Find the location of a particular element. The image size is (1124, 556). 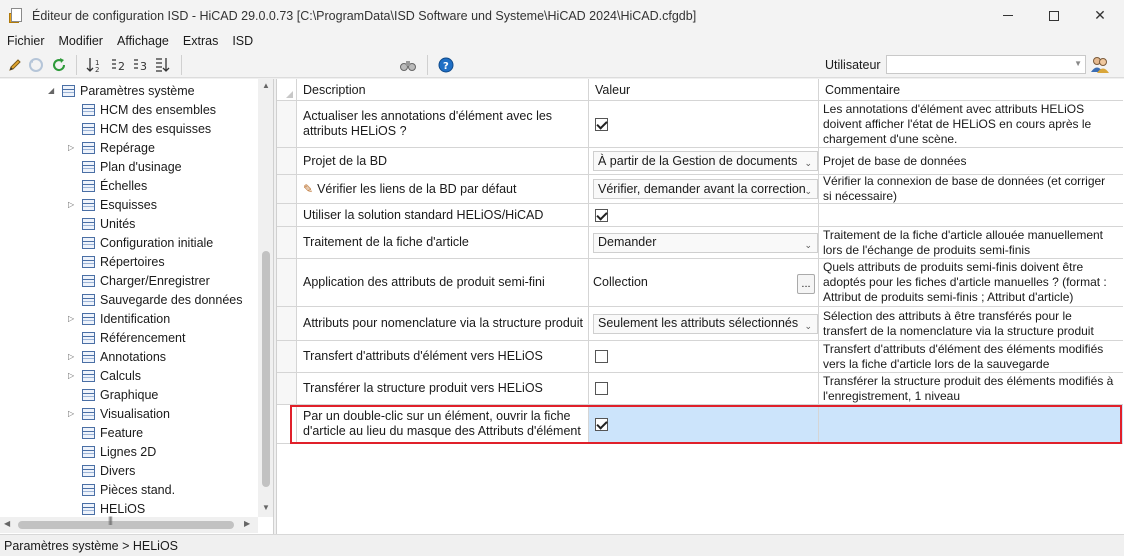

header-description: Description is located at coordinates (443, 90).